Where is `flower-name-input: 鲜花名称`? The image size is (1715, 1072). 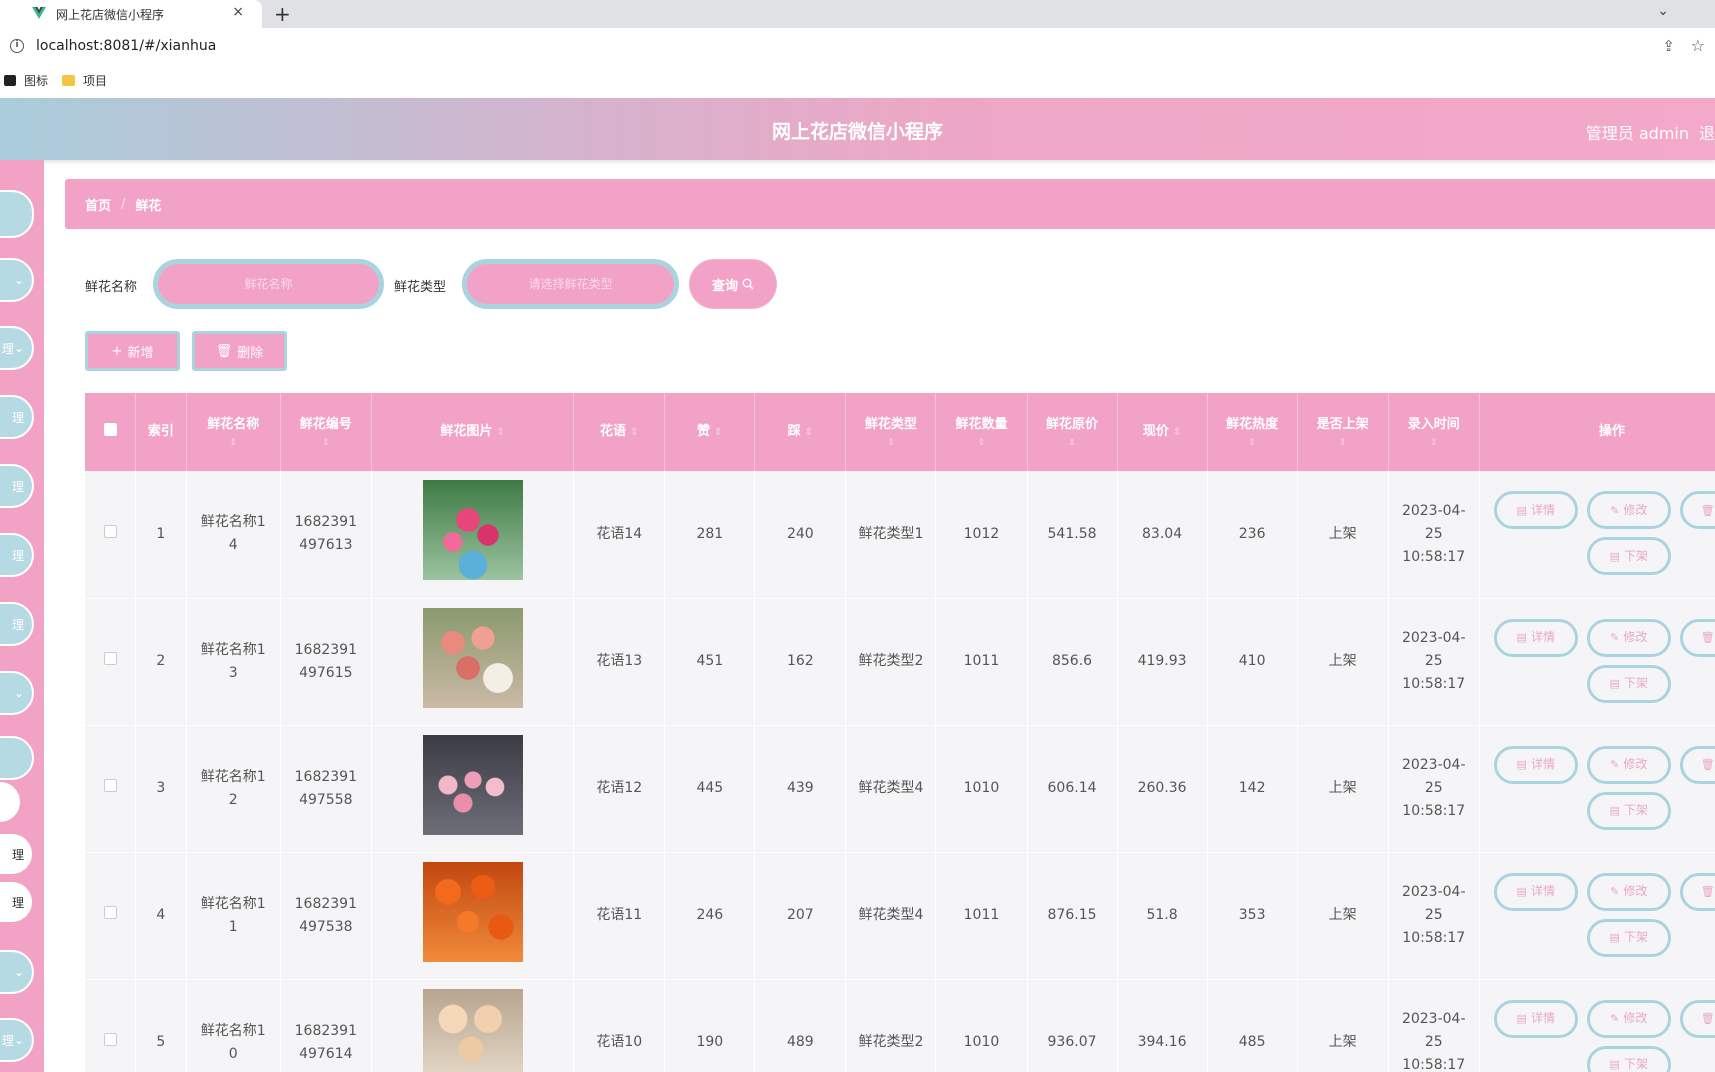
flower-name-input: 鲜花名称 is located at coordinates (268, 284).